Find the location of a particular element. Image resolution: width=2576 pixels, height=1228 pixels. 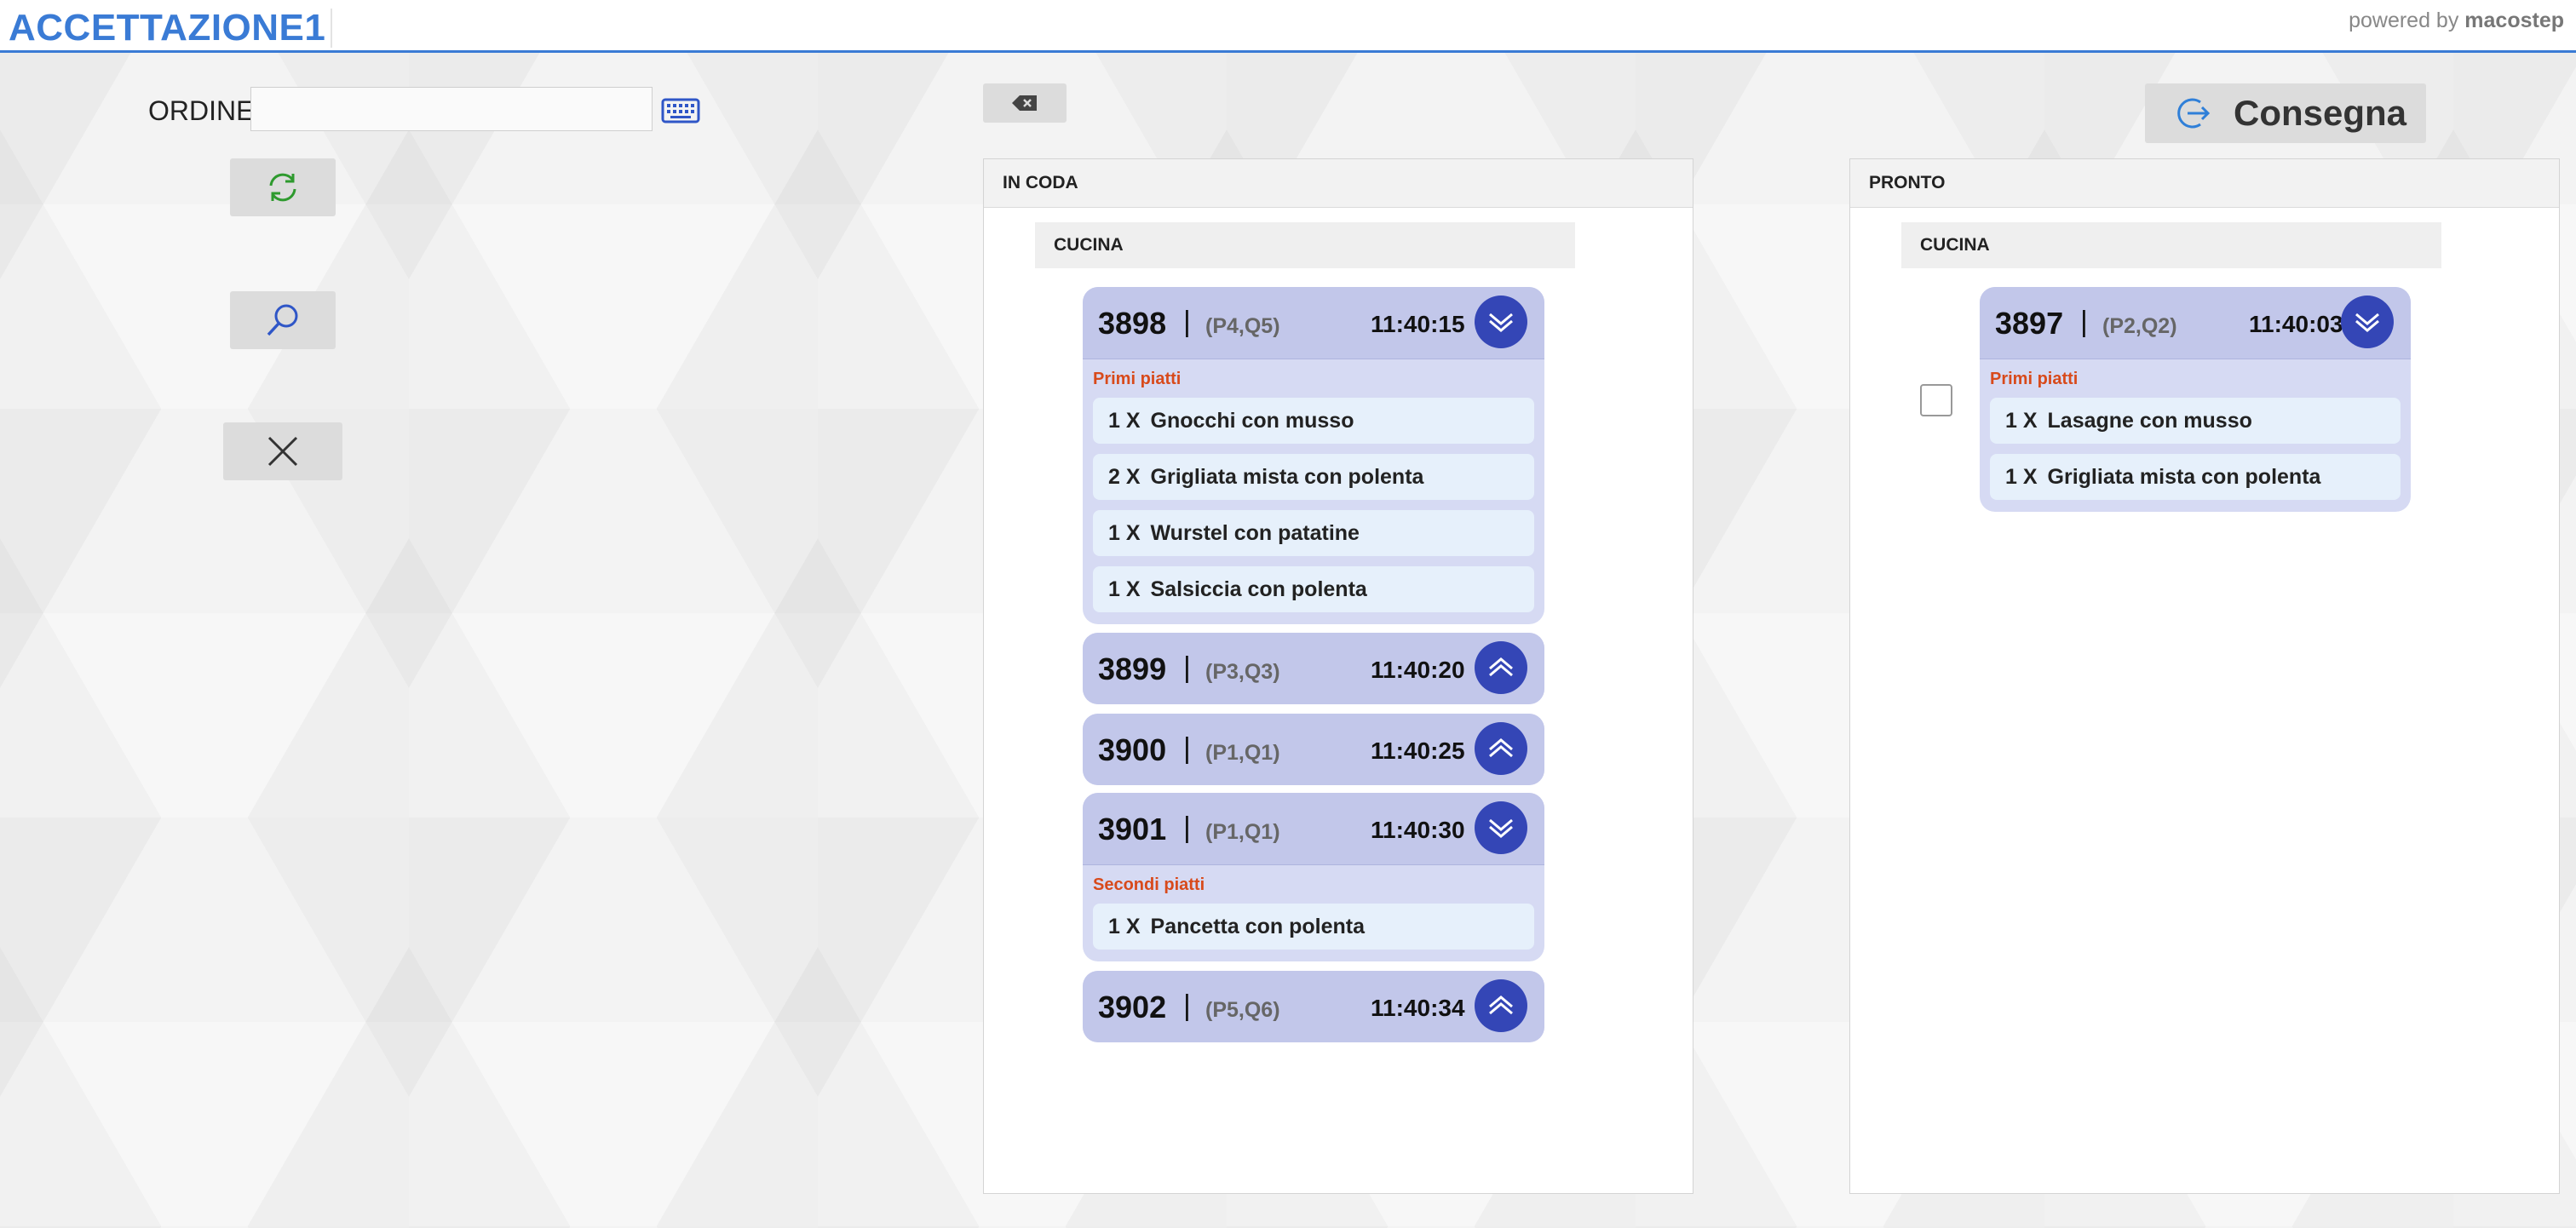

app-title: ACCETTAZIONE1 is located at coordinates (168, 28).